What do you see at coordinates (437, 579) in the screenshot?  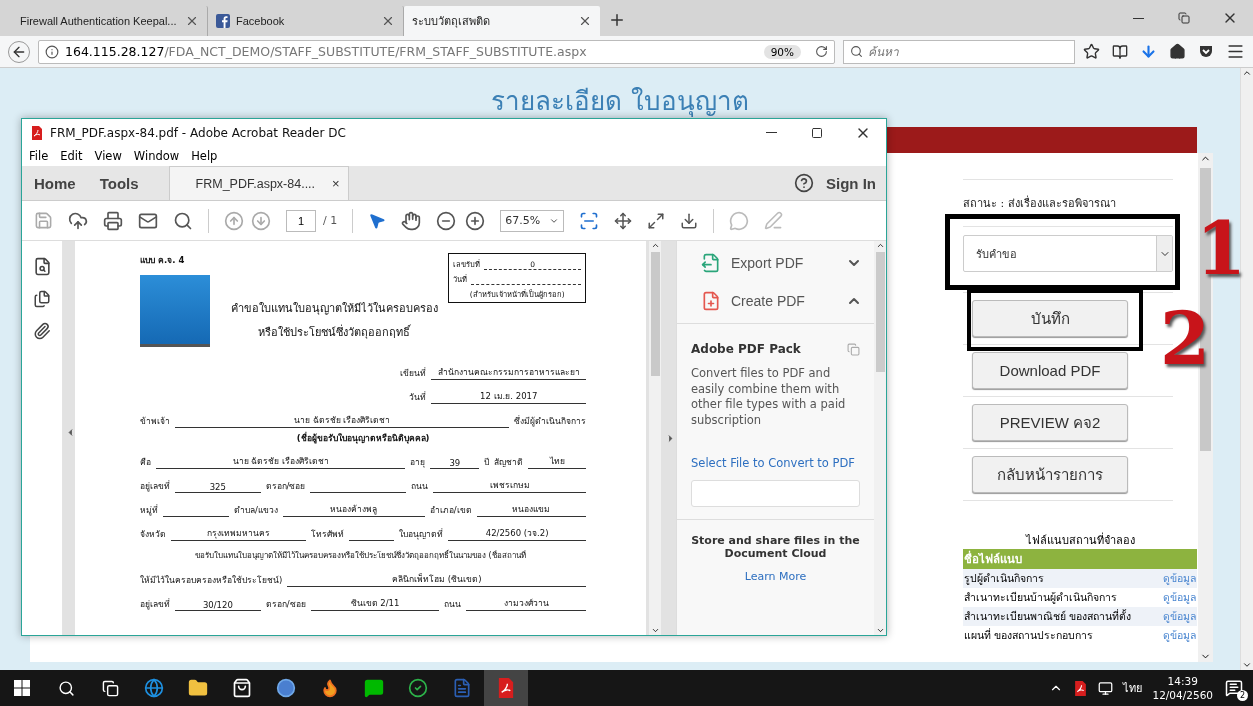 I see `form-value: คลินิกเพ็ทโฮม (ซินเขต)` at bounding box center [437, 579].